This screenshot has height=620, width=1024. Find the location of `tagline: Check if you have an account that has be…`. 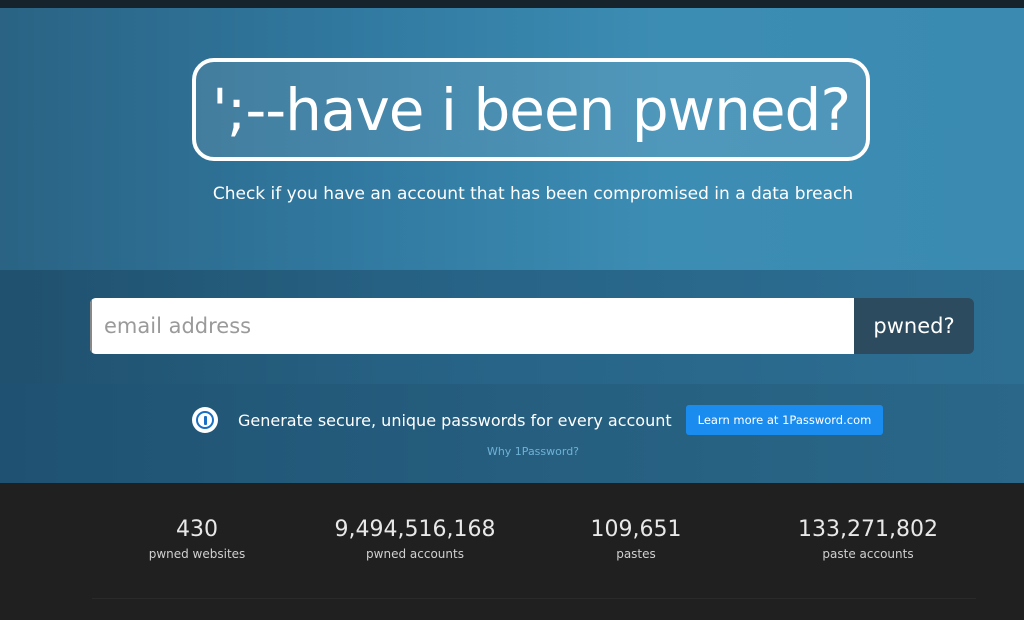

tagline: Check if you have an account that has be… is located at coordinates (533, 194).